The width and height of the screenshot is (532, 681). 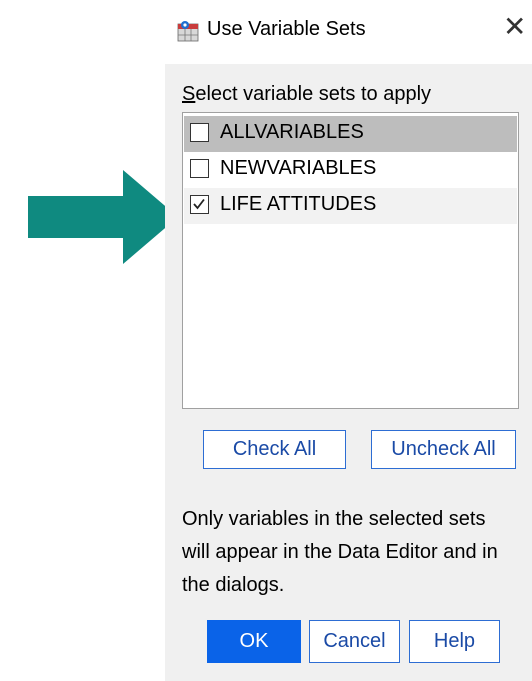 What do you see at coordinates (199, 168) in the screenshot?
I see `checkbox-newvariables` at bounding box center [199, 168].